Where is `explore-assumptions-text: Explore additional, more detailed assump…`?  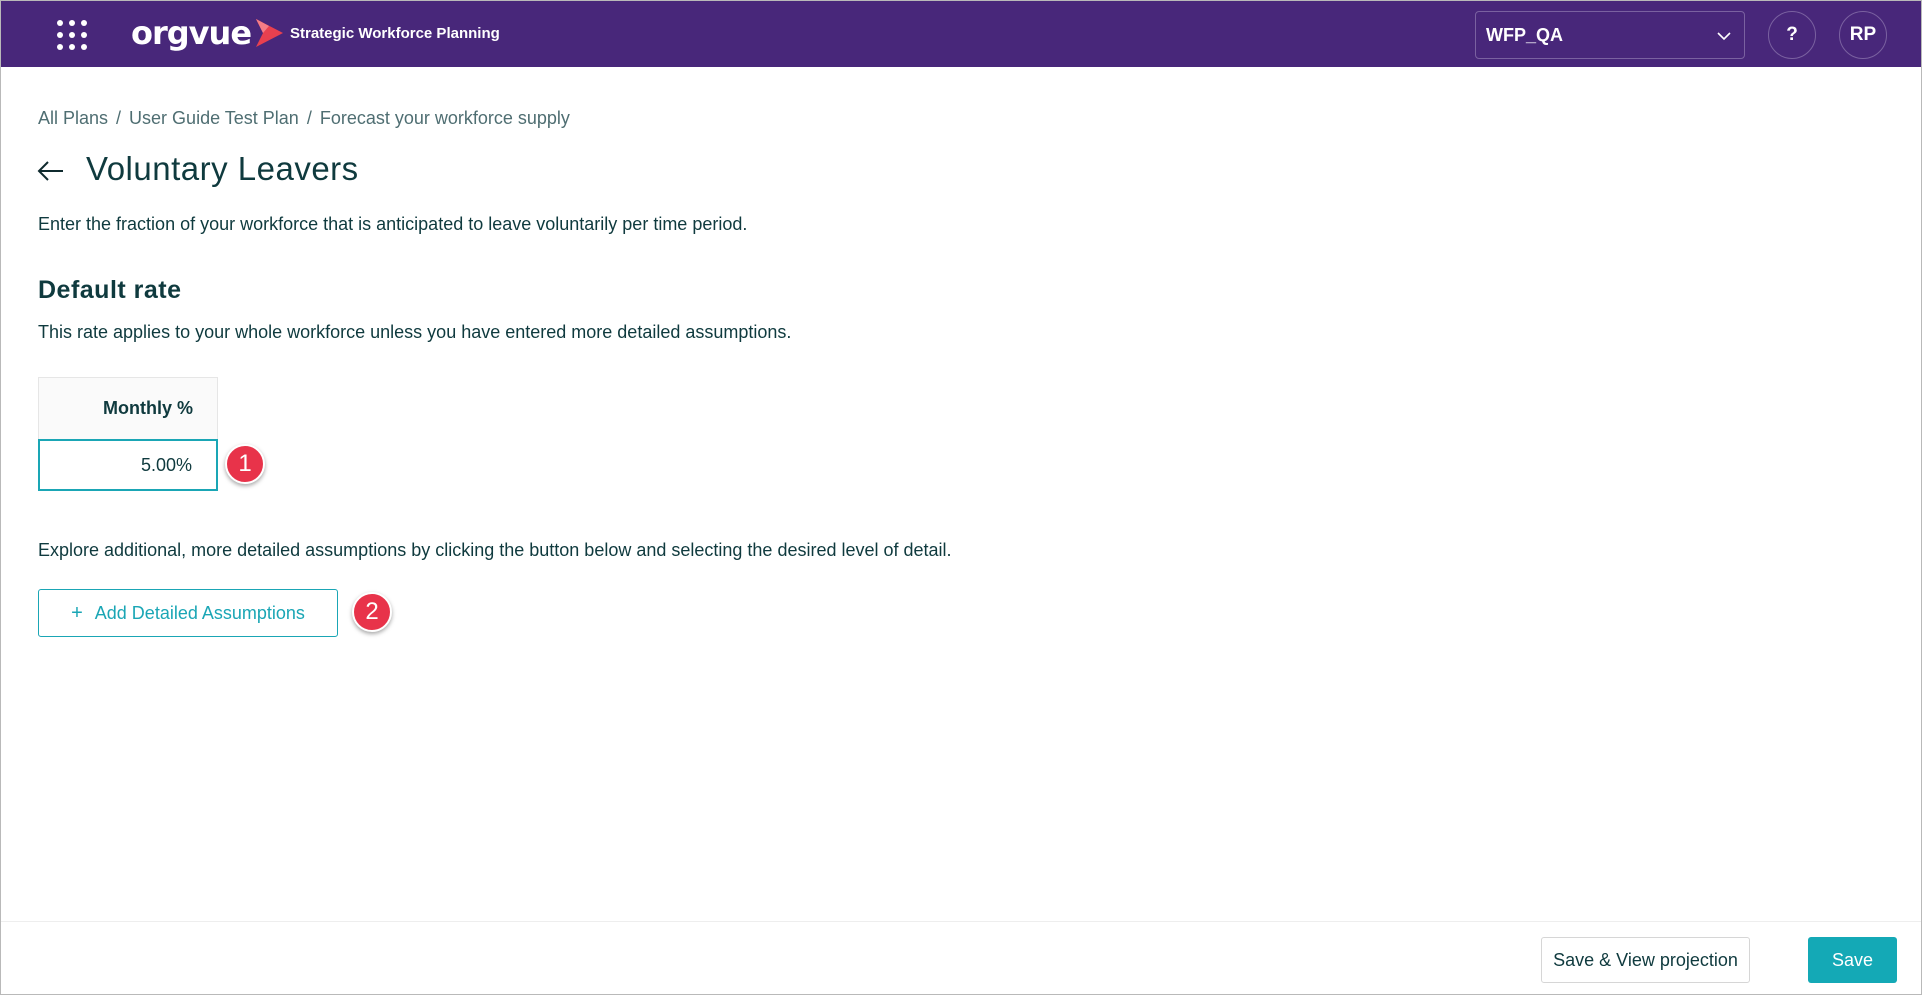
explore-assumptions-text: Explore additional, more detailed assump… is located at coordinates (495, 550).